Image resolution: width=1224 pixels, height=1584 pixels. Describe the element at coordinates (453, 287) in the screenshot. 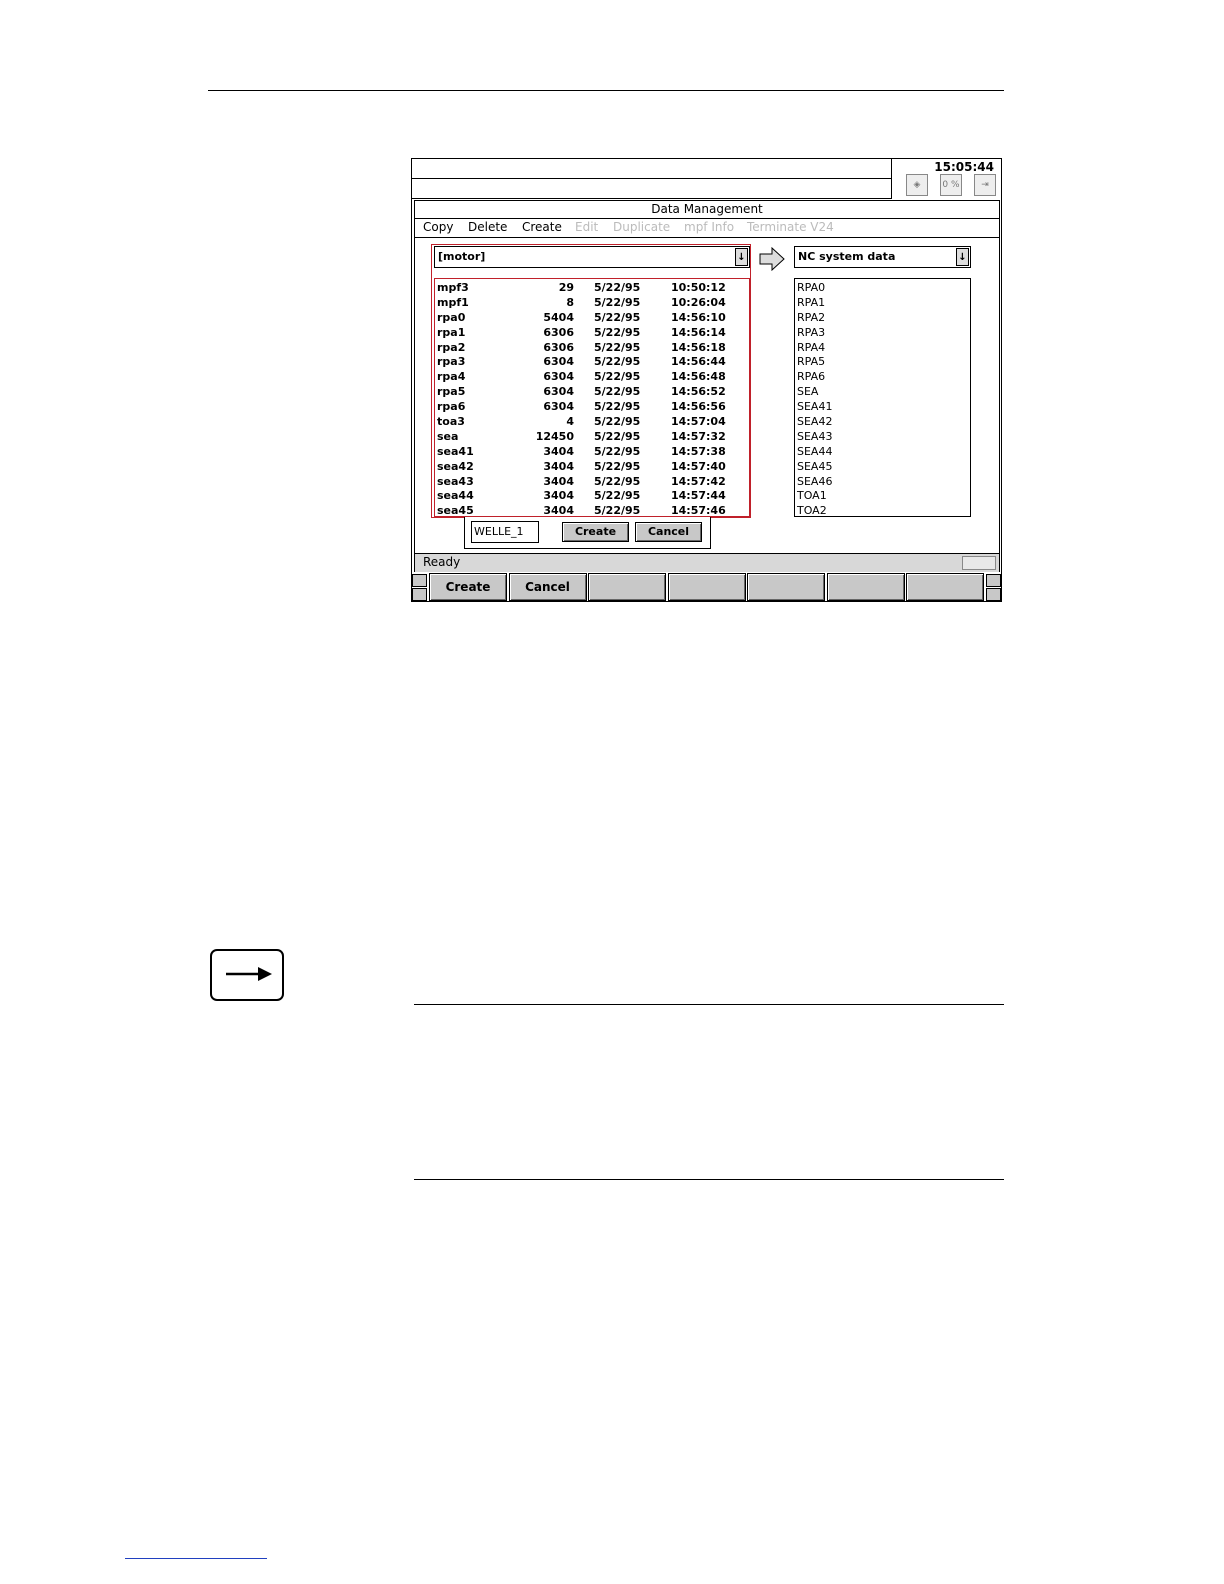

I see `file-name: mpf3` at that location.